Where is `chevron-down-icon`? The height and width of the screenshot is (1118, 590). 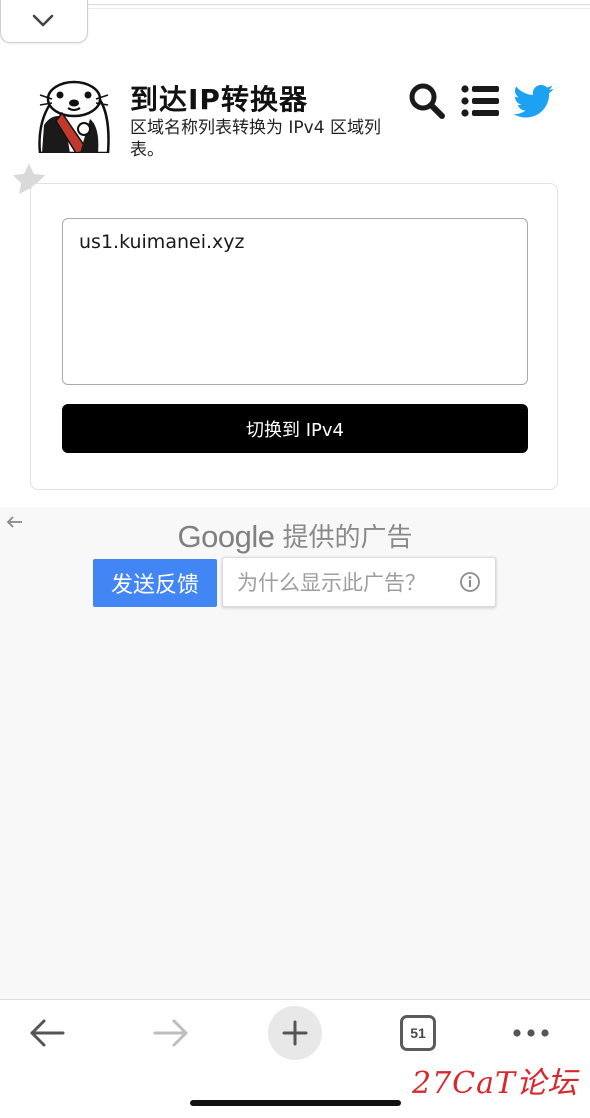
chevron-down-icon is located at coordinates (43, 20).